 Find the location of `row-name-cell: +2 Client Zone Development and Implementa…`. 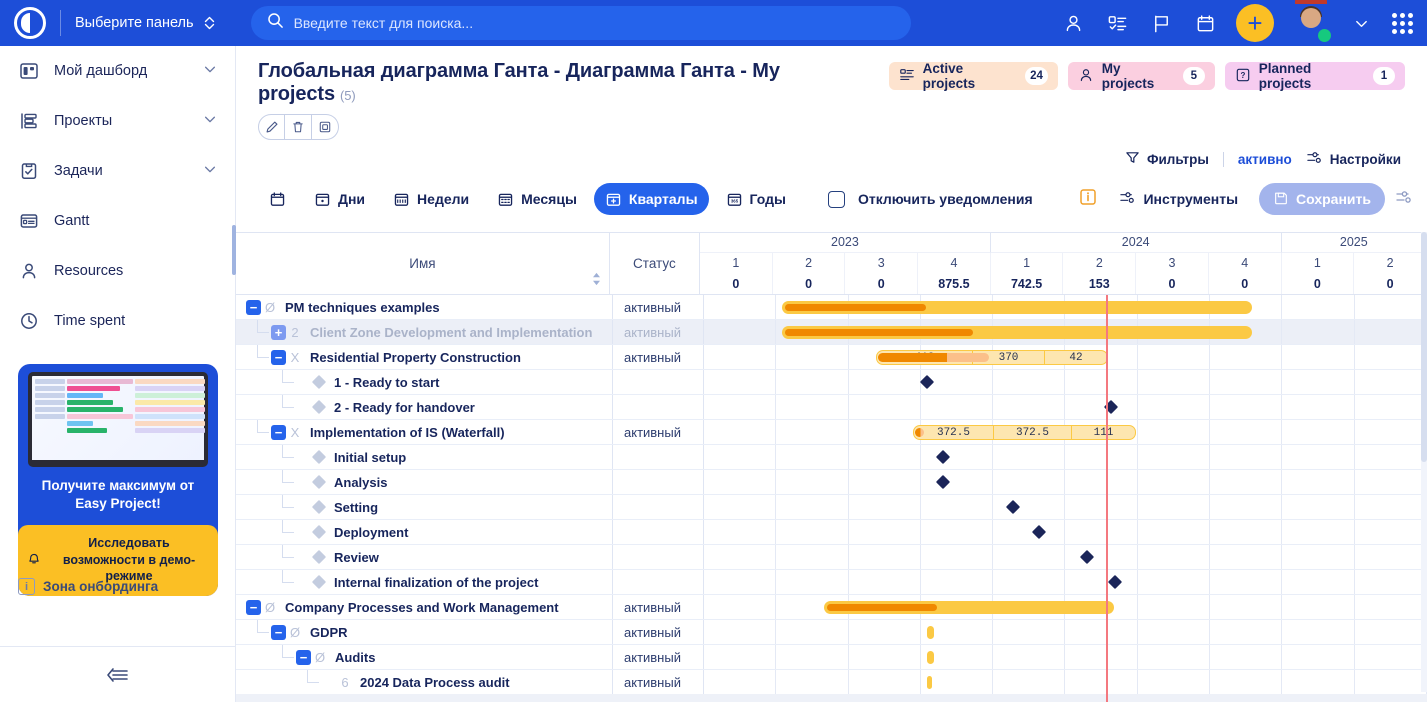

row-name-cell: +2 Client Zone Development and Implementa… is located at coordinates (424, 332).